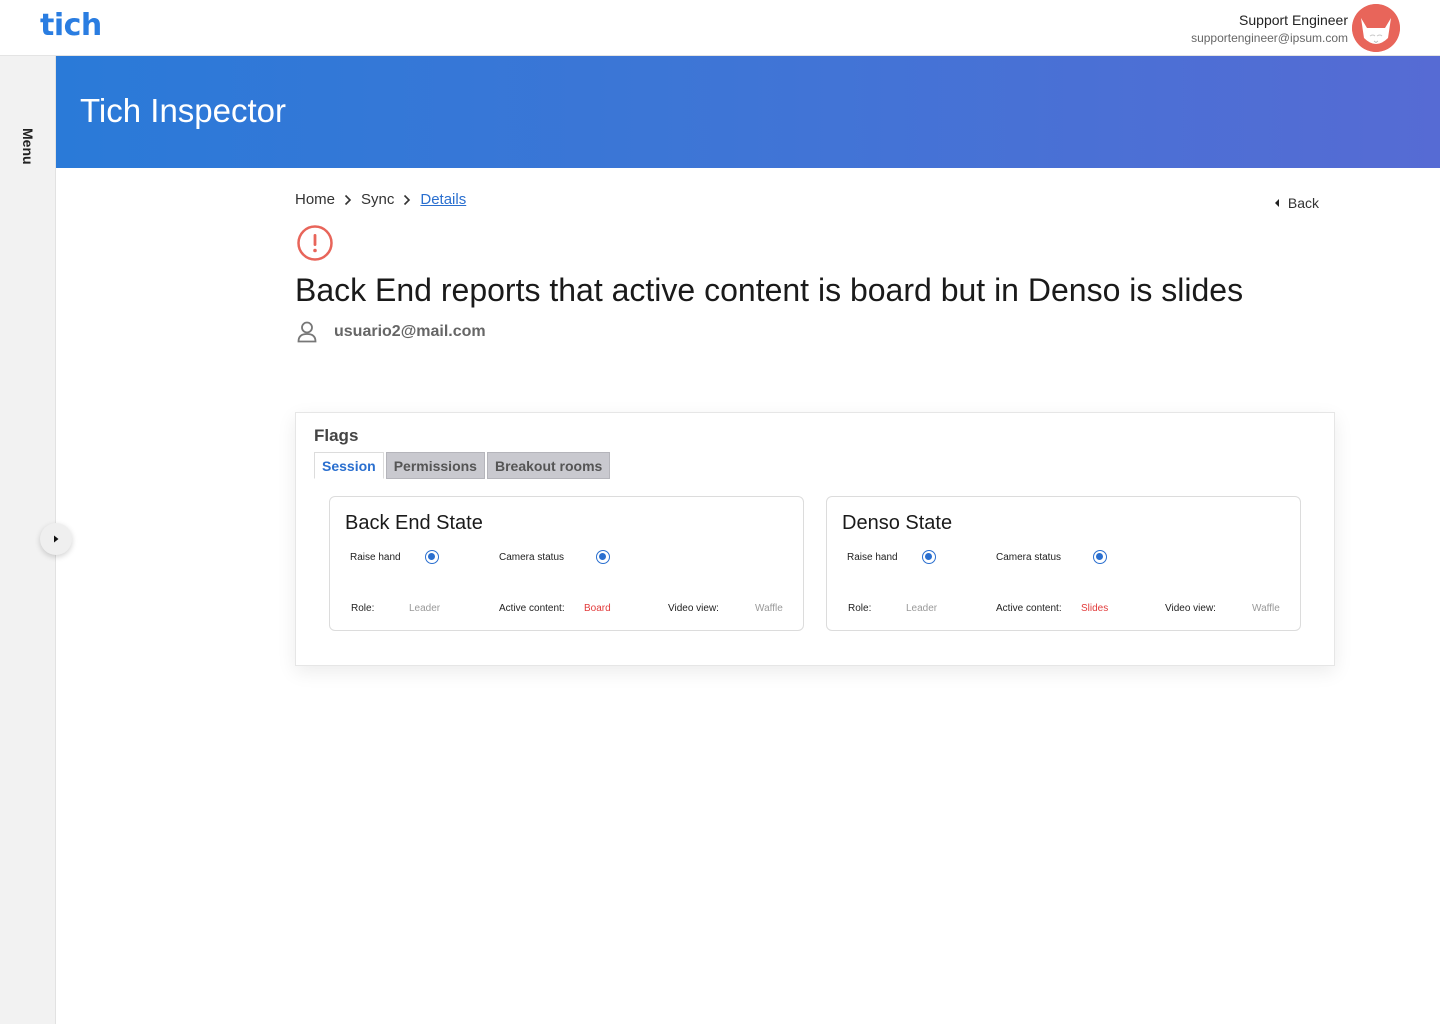 The image size is (1440, 1024). What do you see at coordinates (315, 199) in the screenshot?
I see `breadcrumb-home: Home` at bounding box center [315, 199].